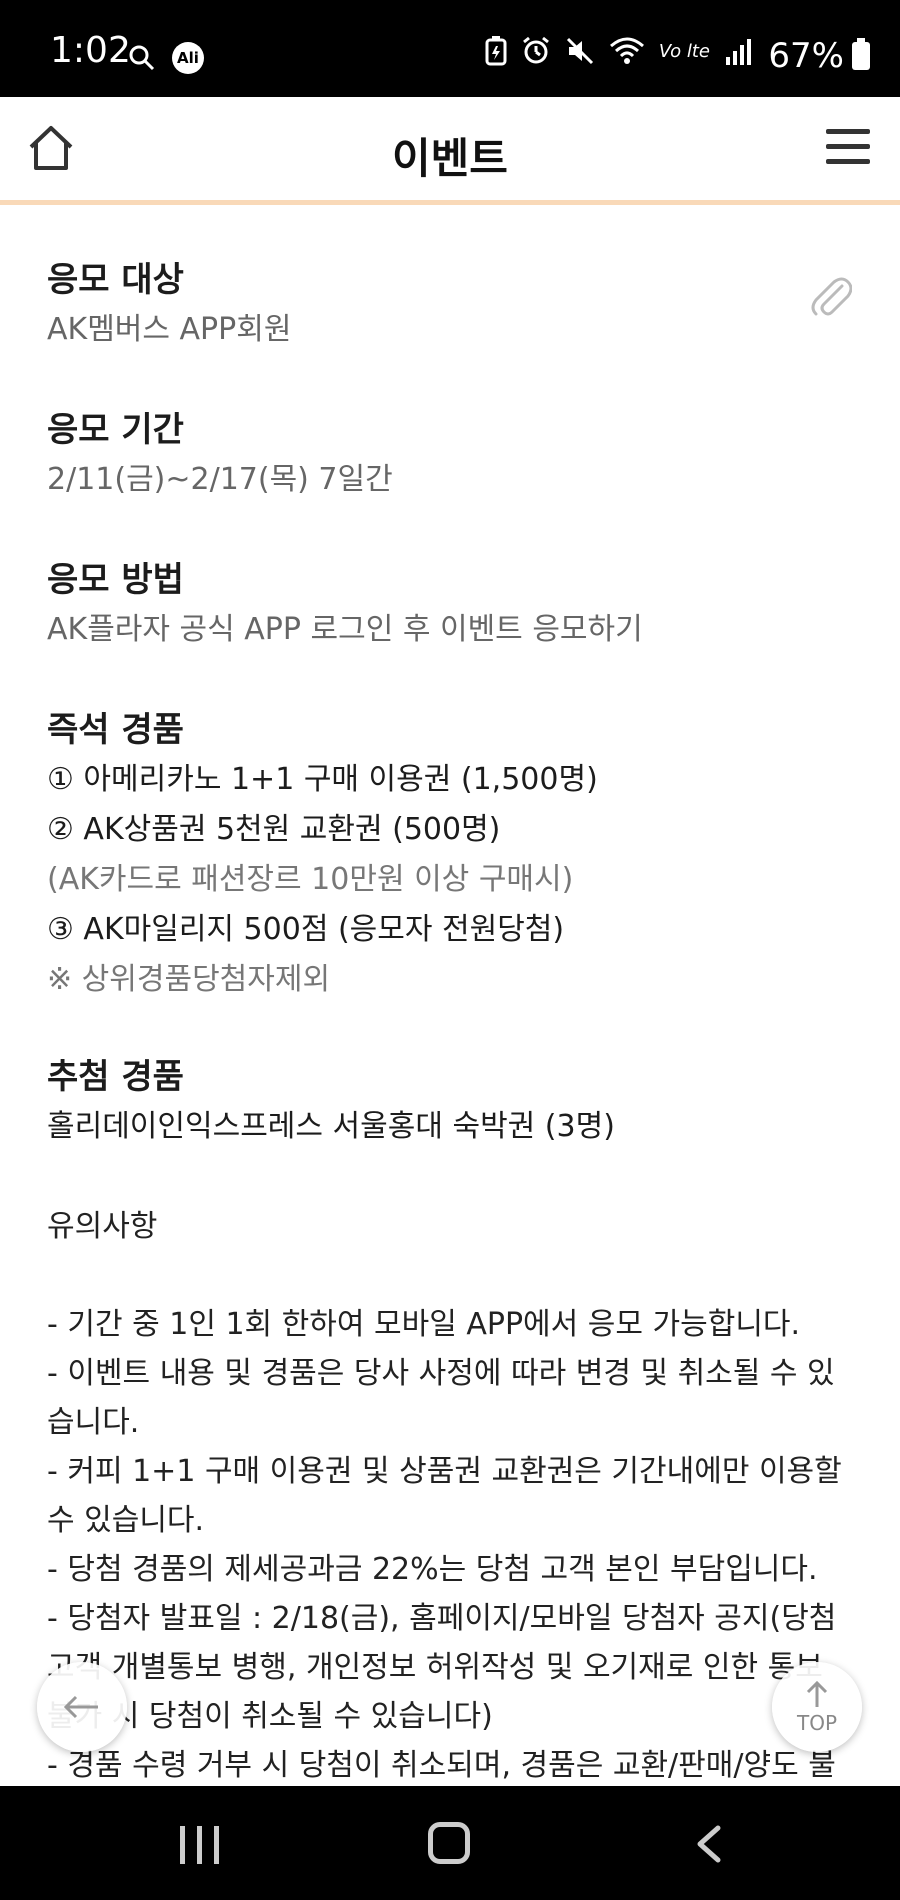 This screenshot has height=1900, width=900. What do you see at coordinates (830, 296) in the screenshot?
I see `paperclip-icon` at bounding box center [830, 296].